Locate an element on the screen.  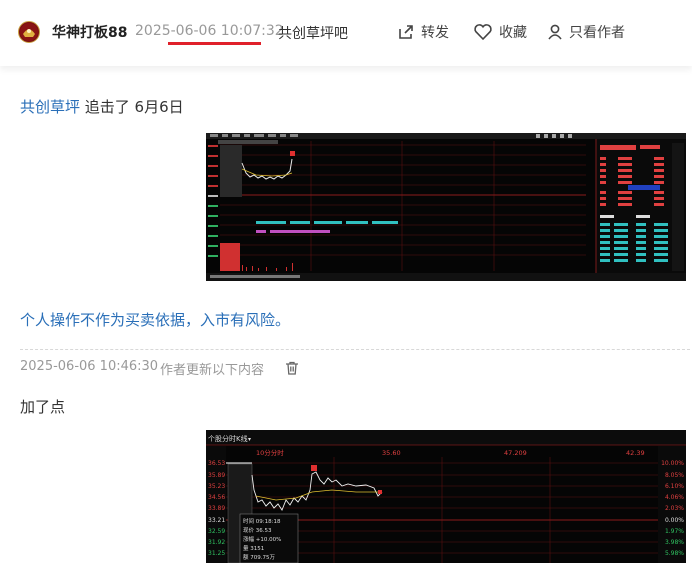
forum-topic: 共创草坪吧 is located at coordinates (313, 33).